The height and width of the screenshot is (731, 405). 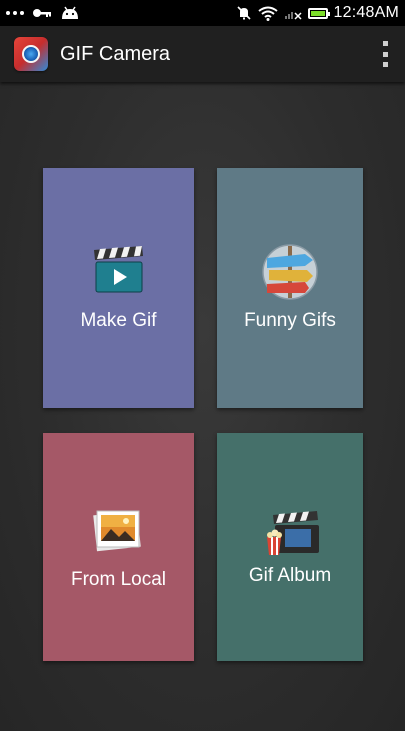 I want to click on clapperboard-popcorn-icon, so click(x=293, y=533).